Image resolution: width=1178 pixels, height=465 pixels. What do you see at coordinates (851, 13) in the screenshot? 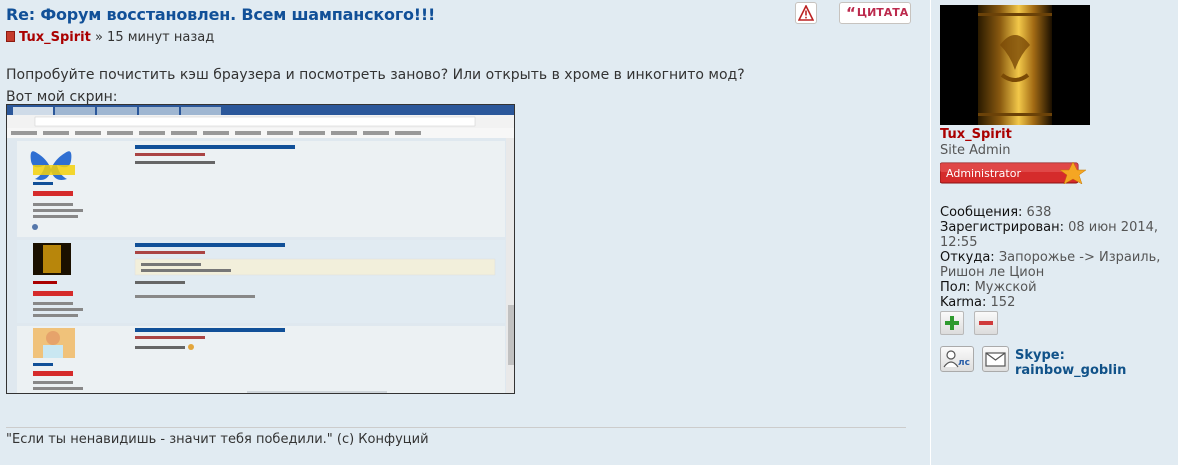
I see `quote-icon: “` at bounding box center [851, 13].